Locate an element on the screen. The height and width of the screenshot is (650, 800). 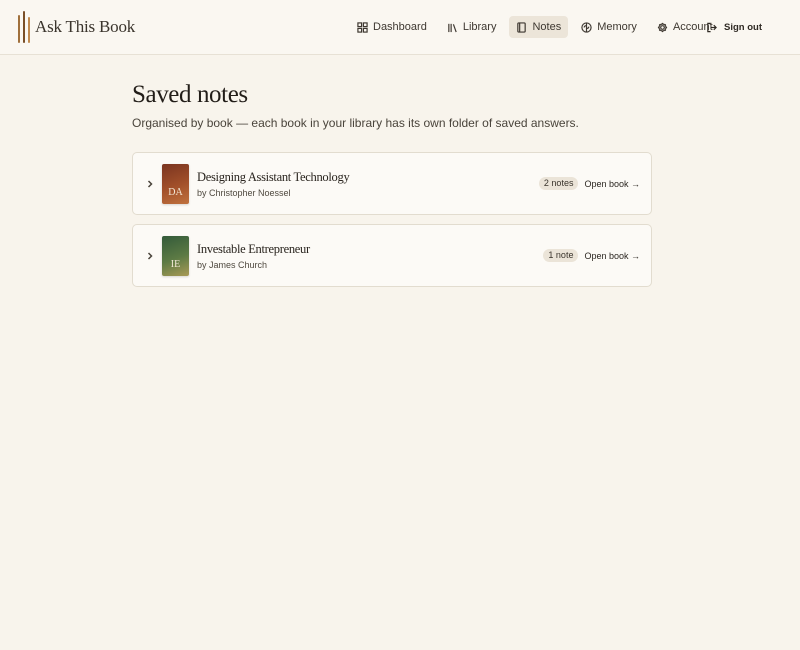
sign-out-button: Sign out is located at coordinates (734, 27).